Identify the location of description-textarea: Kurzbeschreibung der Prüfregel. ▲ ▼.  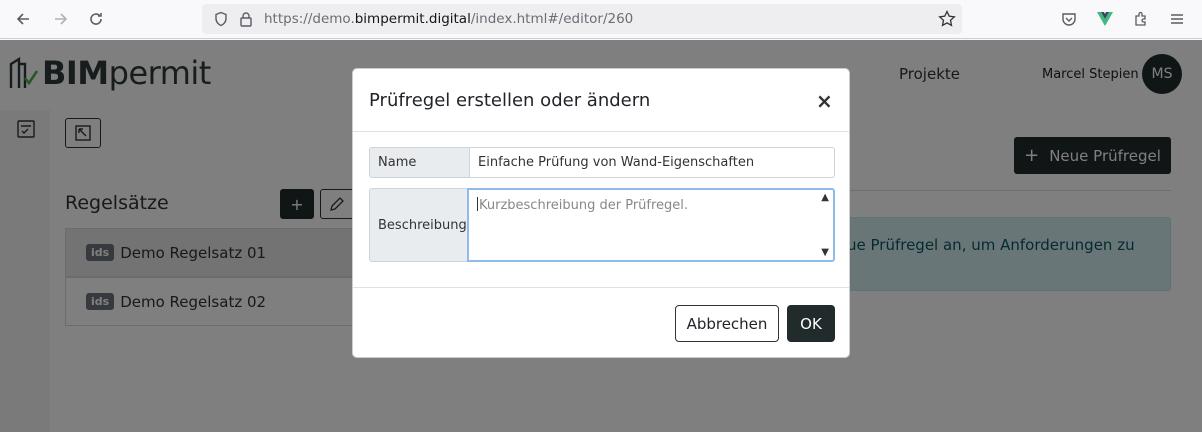
(651, 225).